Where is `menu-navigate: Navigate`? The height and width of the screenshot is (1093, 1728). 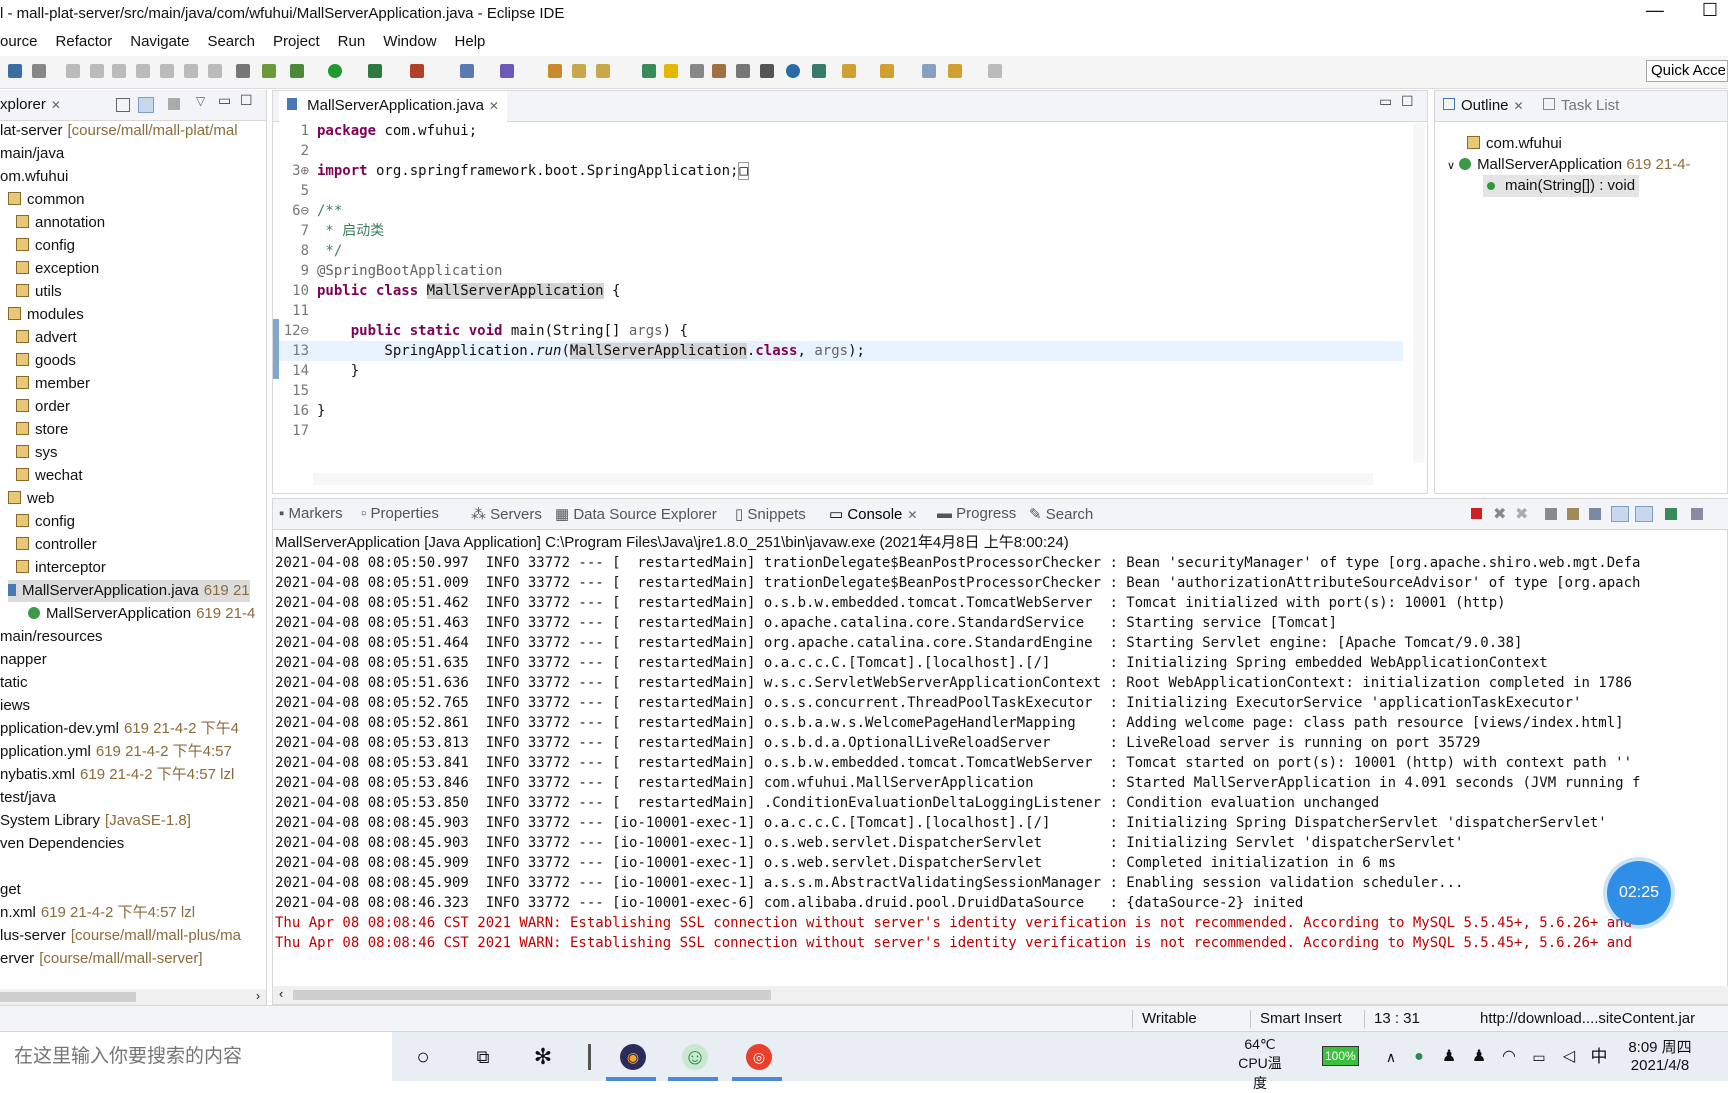
menu-navigate: Navigate is located at coordinates (159, 41).